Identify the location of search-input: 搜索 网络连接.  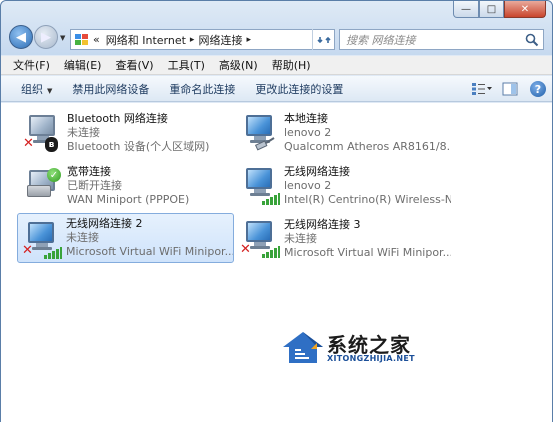
(381, 40).